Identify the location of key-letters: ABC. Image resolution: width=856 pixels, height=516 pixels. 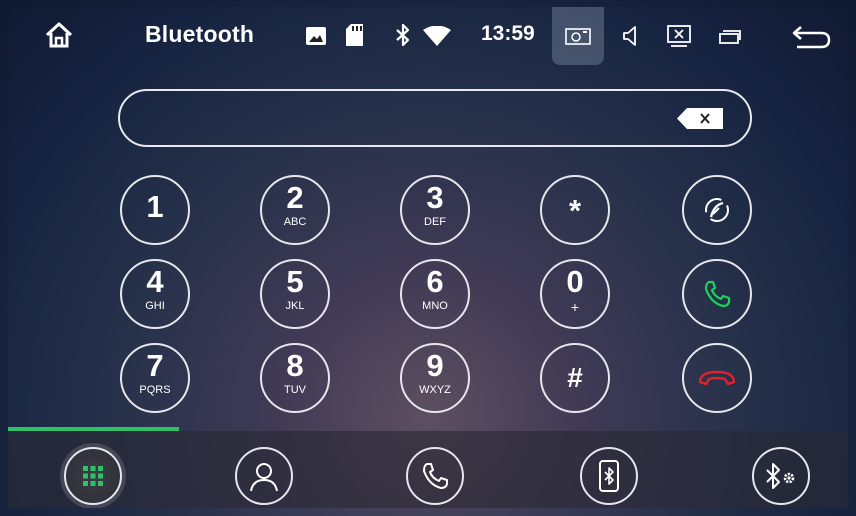
(295, 222).